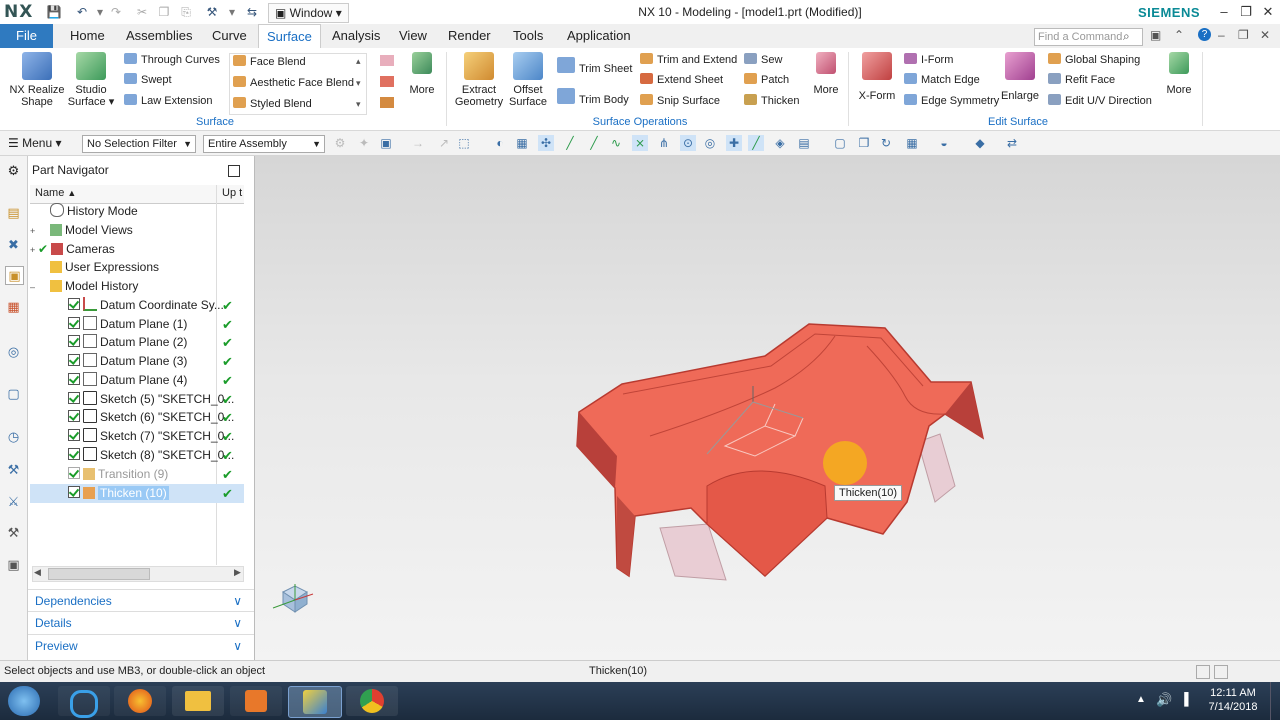 The image size is (1280, 720). What do you see at coordinates (24, 701) in the screenshot?
I see `start-button-icon` at bounding box center [24, 701].